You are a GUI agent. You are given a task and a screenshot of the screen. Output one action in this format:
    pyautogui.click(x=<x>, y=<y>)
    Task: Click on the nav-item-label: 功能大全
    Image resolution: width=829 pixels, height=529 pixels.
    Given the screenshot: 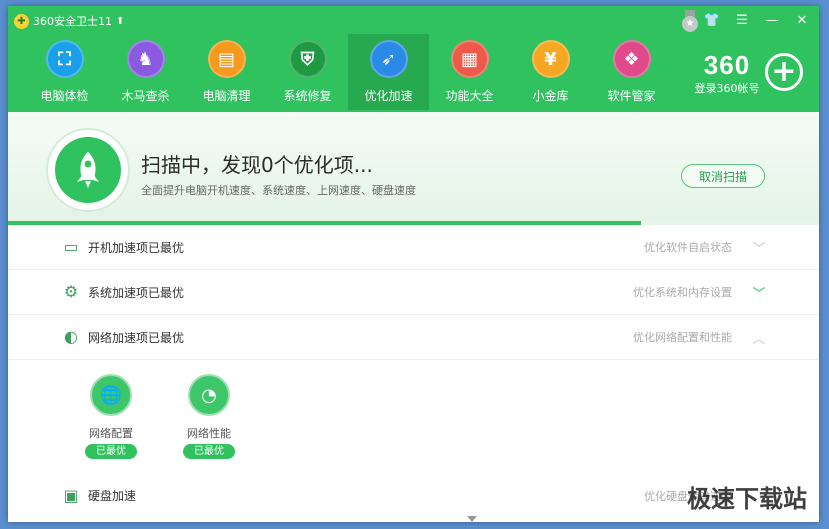 What is the action you would take?
    pyautogui.click(x=469, y=96)
    